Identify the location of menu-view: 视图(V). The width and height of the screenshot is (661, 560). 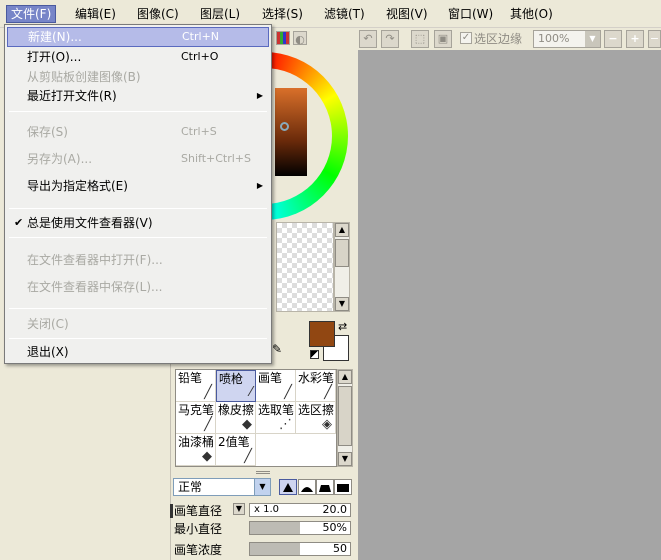
(407, 14).